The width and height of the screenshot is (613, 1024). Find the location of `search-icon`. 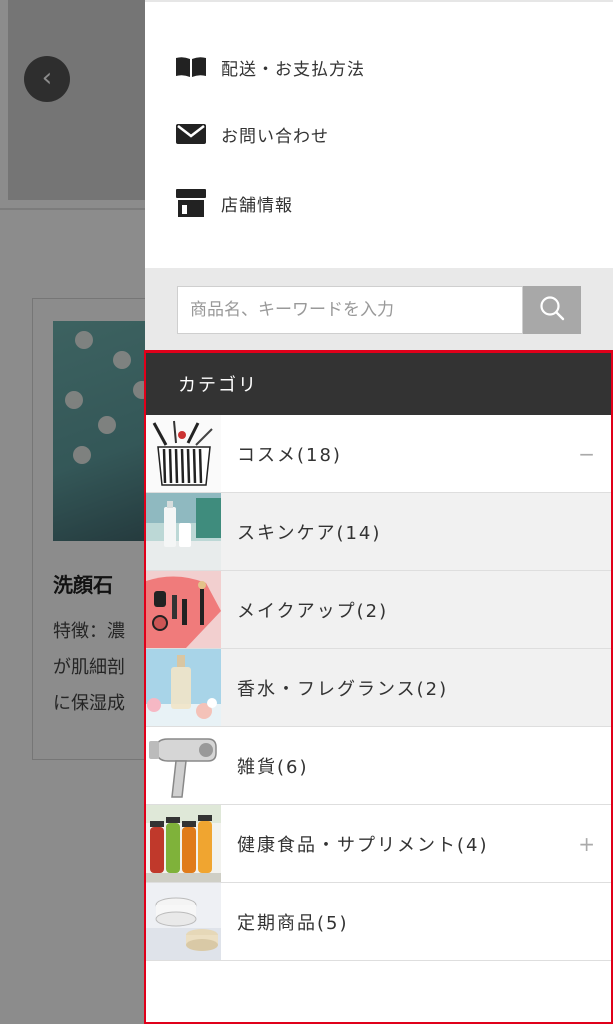

search-icon is located at coordinates (552, 310).